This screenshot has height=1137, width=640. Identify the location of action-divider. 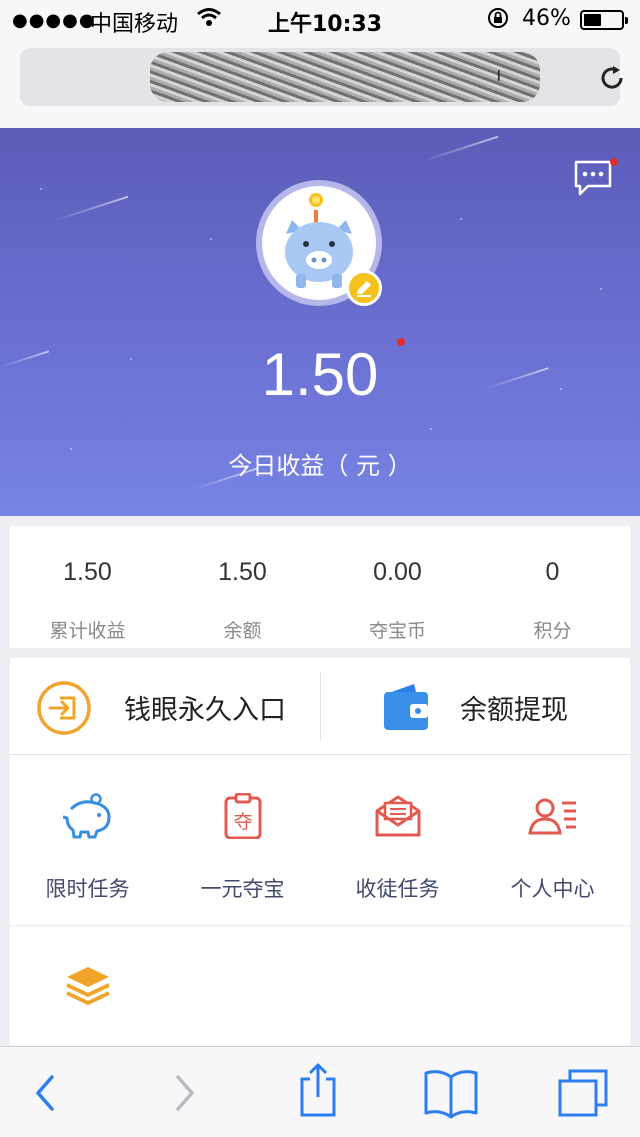
(320, 706).